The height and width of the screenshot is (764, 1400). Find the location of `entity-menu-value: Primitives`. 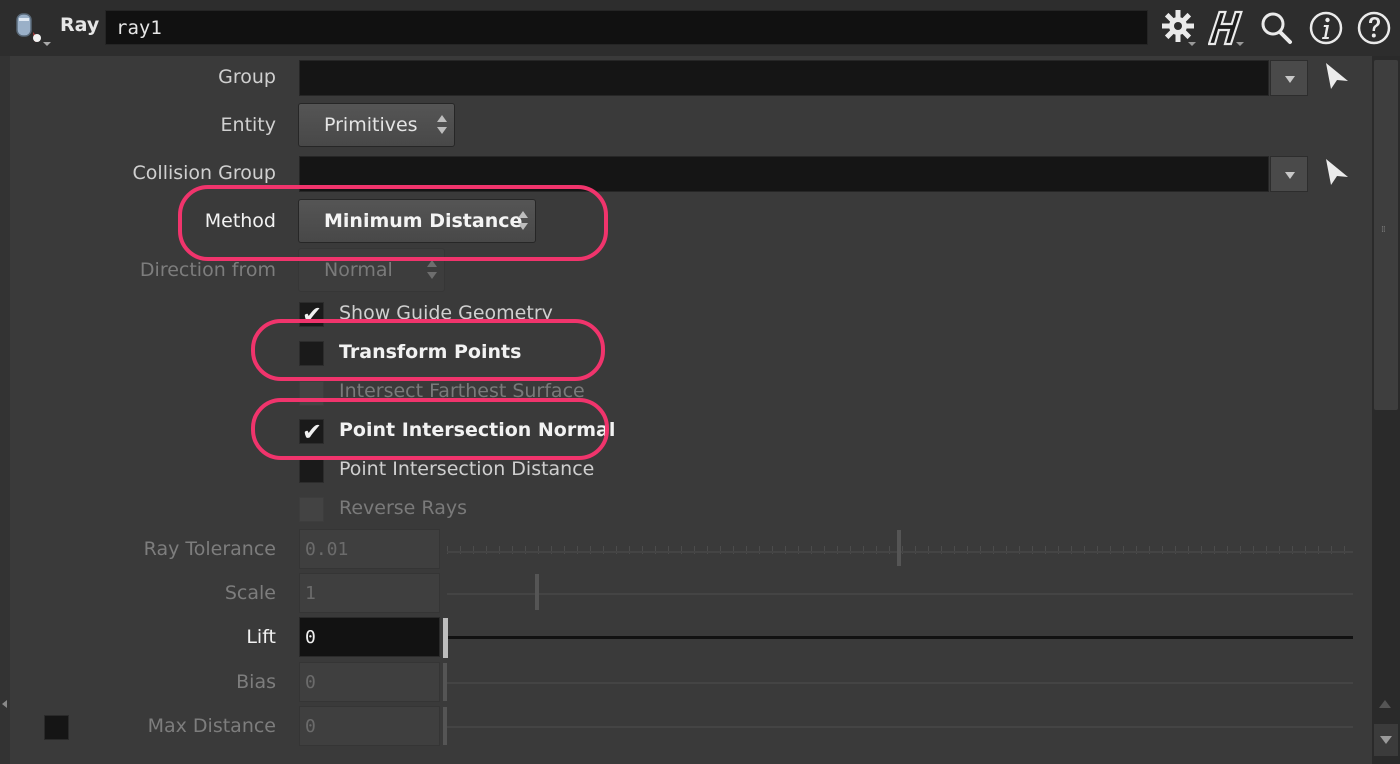

entity-menu-value: Primitives is located at coordinates (371, 125).